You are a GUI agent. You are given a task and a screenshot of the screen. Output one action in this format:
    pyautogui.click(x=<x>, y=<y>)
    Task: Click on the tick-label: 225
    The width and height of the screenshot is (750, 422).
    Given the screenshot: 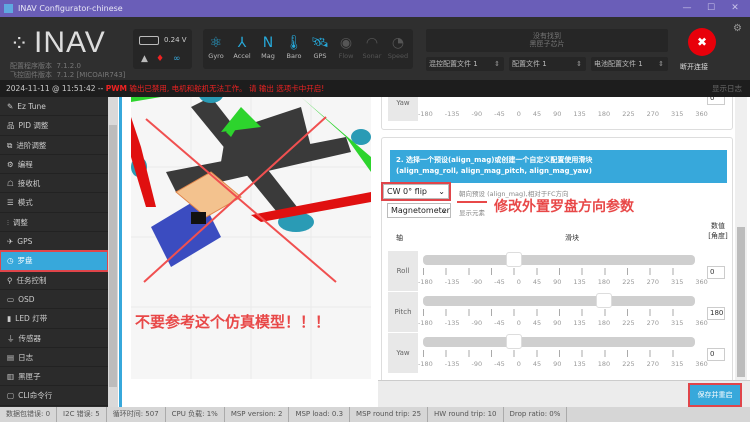 What is the action you would take?
    pyautogui.click(x=628, y=323)
    